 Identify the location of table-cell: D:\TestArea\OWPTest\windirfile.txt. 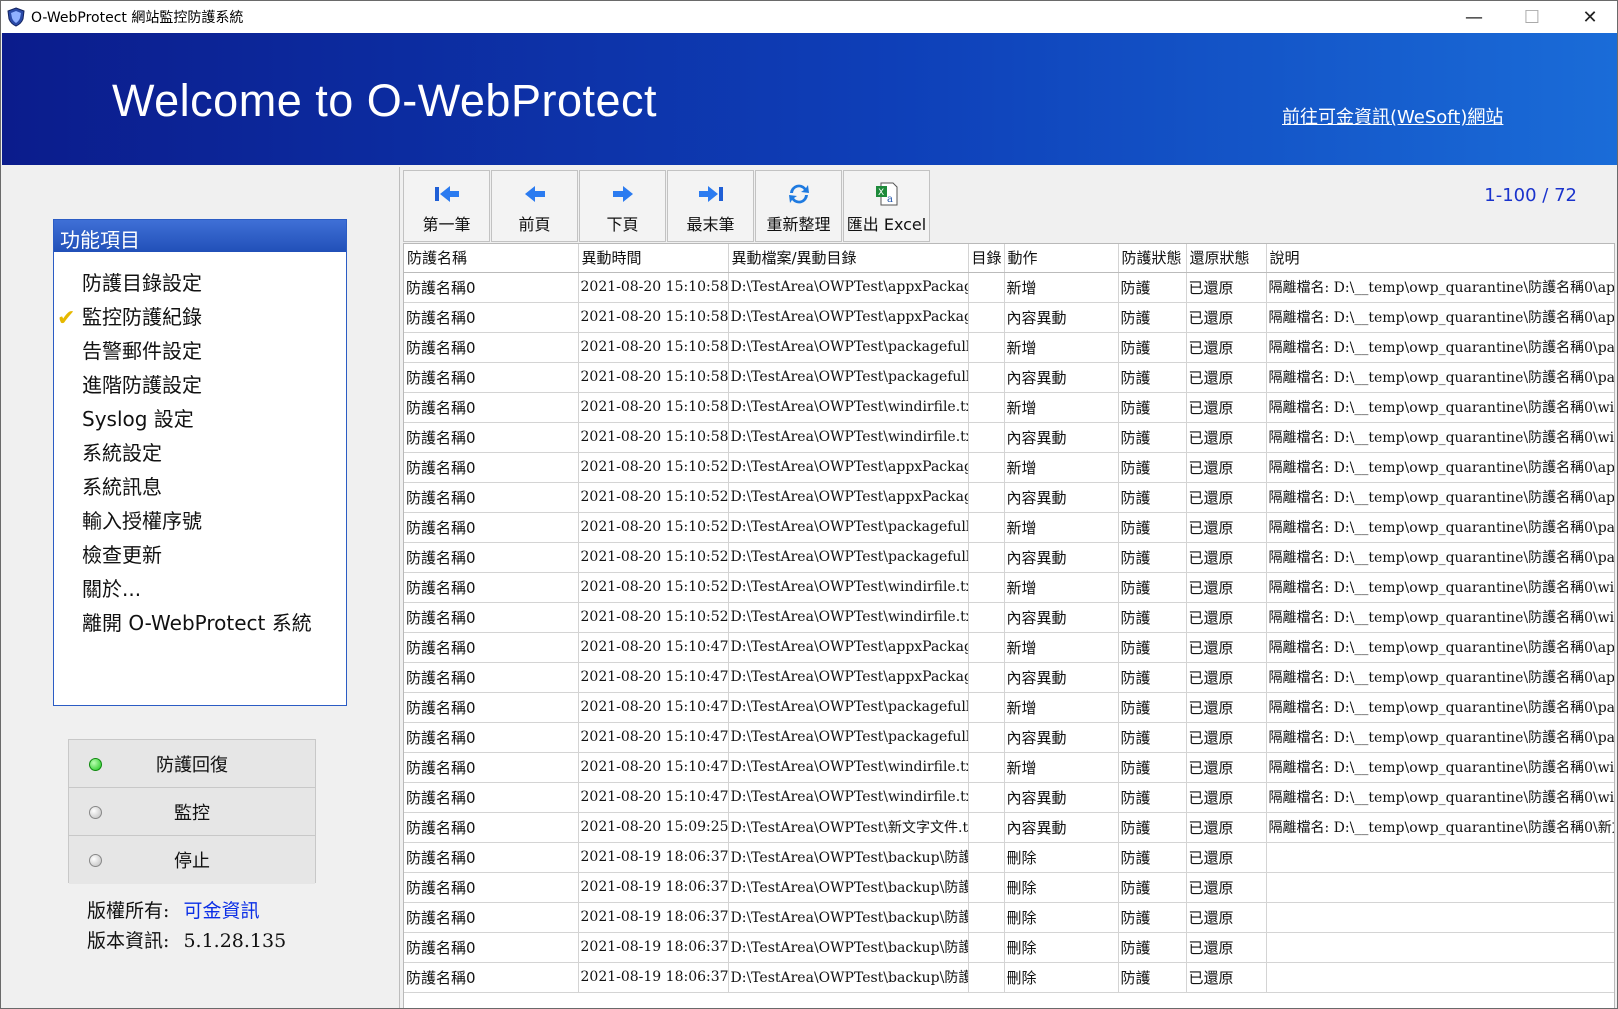
(848, 617).